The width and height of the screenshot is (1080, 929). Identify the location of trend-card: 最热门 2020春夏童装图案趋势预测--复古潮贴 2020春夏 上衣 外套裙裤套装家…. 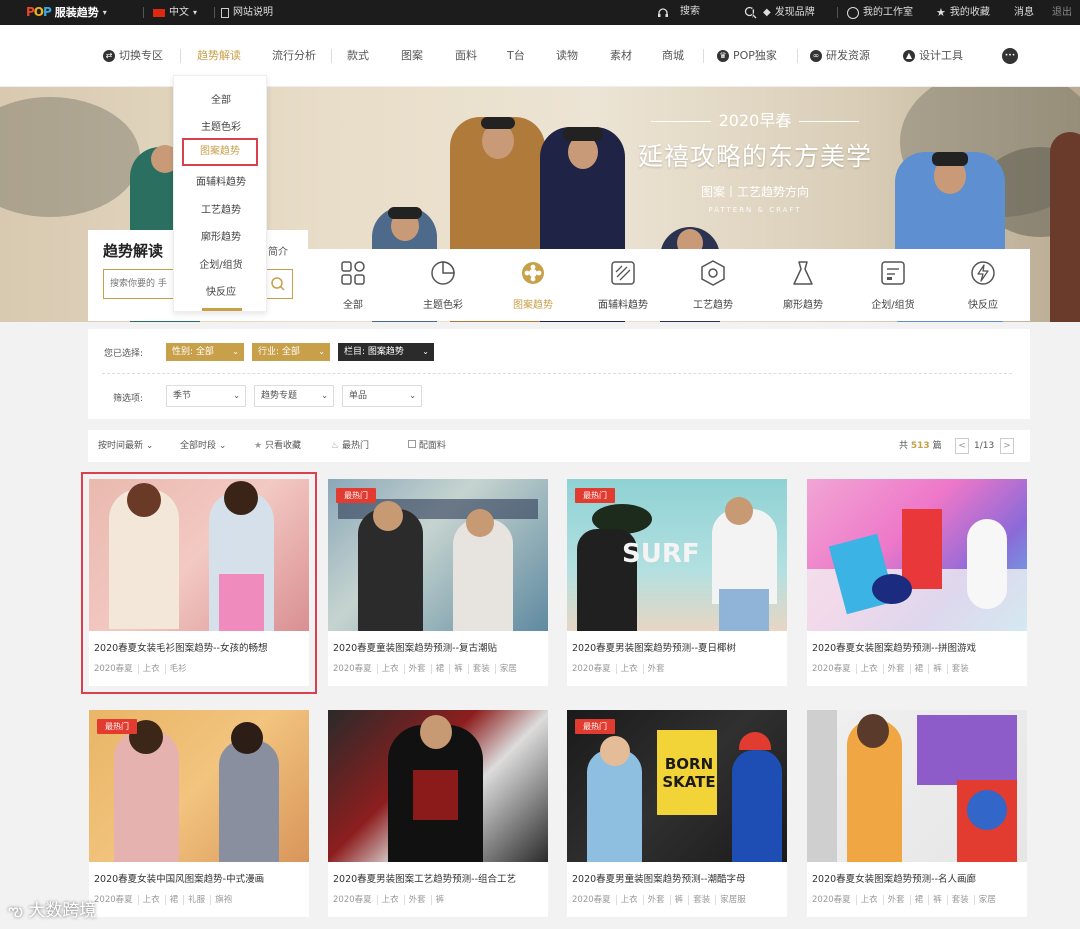
(438, 582).